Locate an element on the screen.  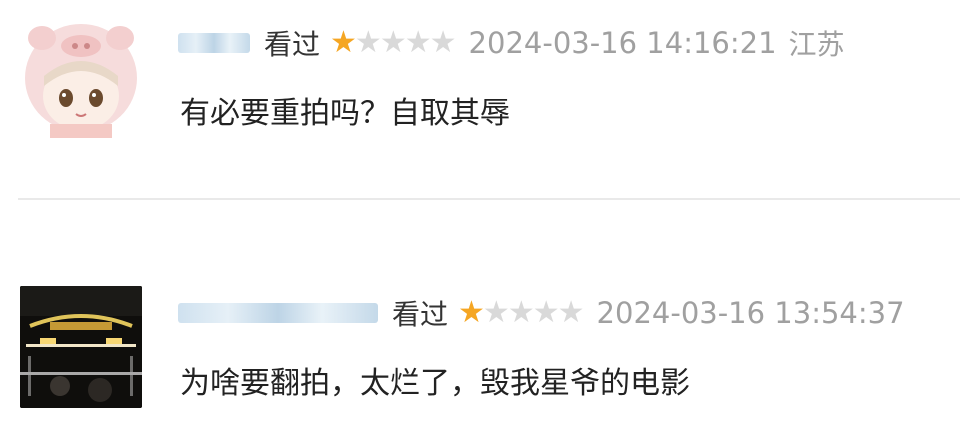
night-lights-photo-icon is located at coordinates (81, 347).